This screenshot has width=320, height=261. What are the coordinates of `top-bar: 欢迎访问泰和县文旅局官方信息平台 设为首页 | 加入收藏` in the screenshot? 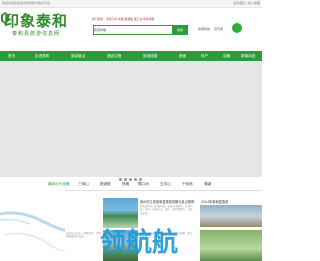 It's located at (131, 4).